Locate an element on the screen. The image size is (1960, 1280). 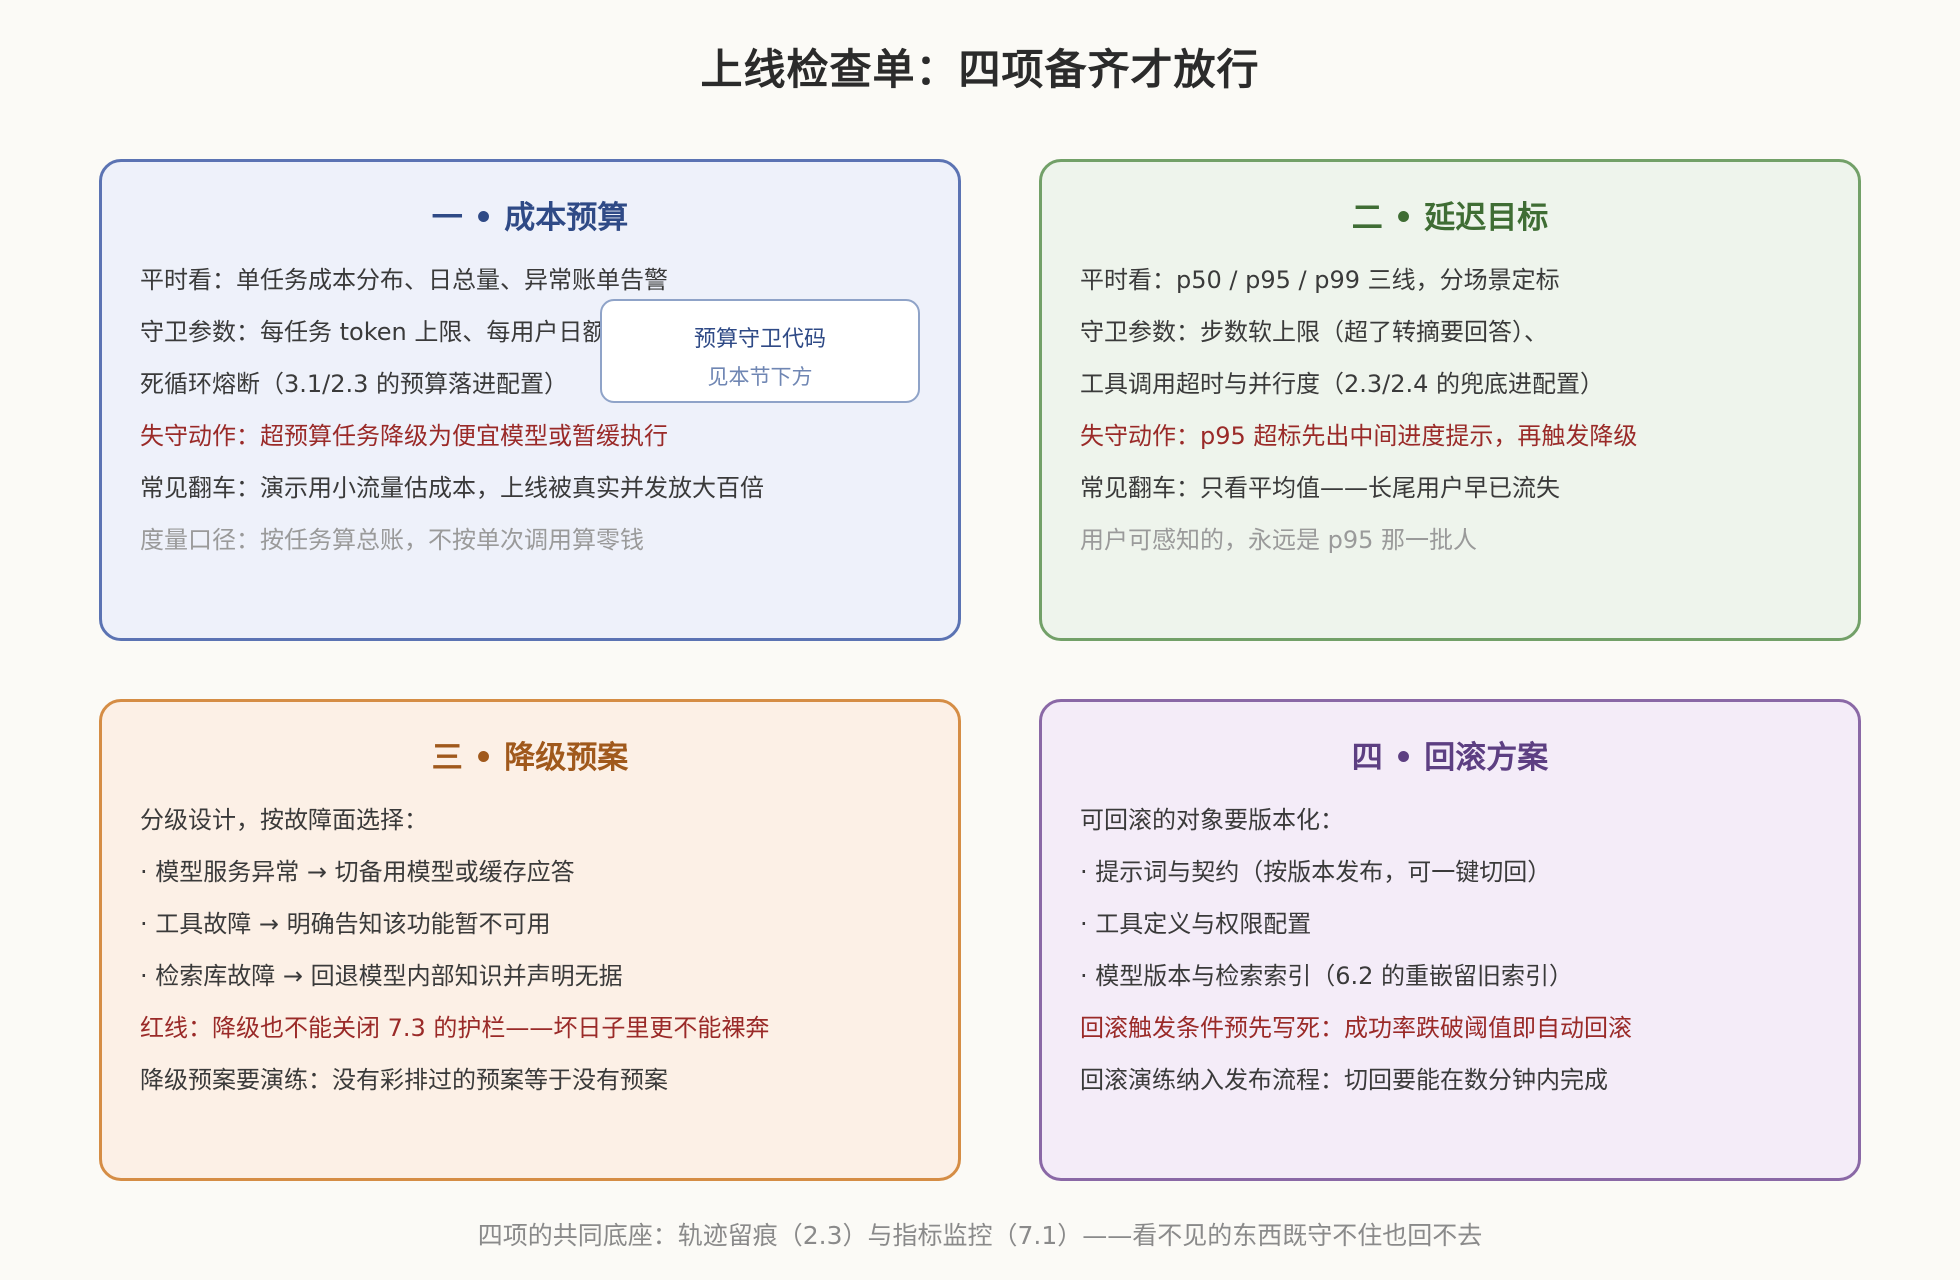
page-title: 上线检查单：四项备齐才放行 is located at coordinates (980, 69).